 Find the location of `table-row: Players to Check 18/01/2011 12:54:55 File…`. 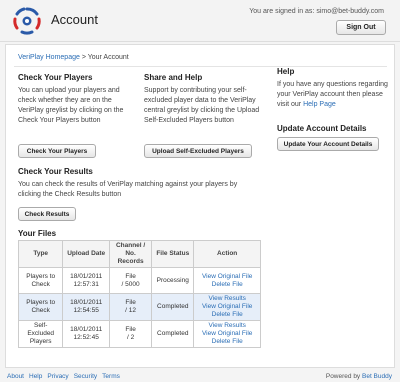

table-row: Players to Check 18/01/2011 12:54:55 File… is located at coordinates (139, 307).